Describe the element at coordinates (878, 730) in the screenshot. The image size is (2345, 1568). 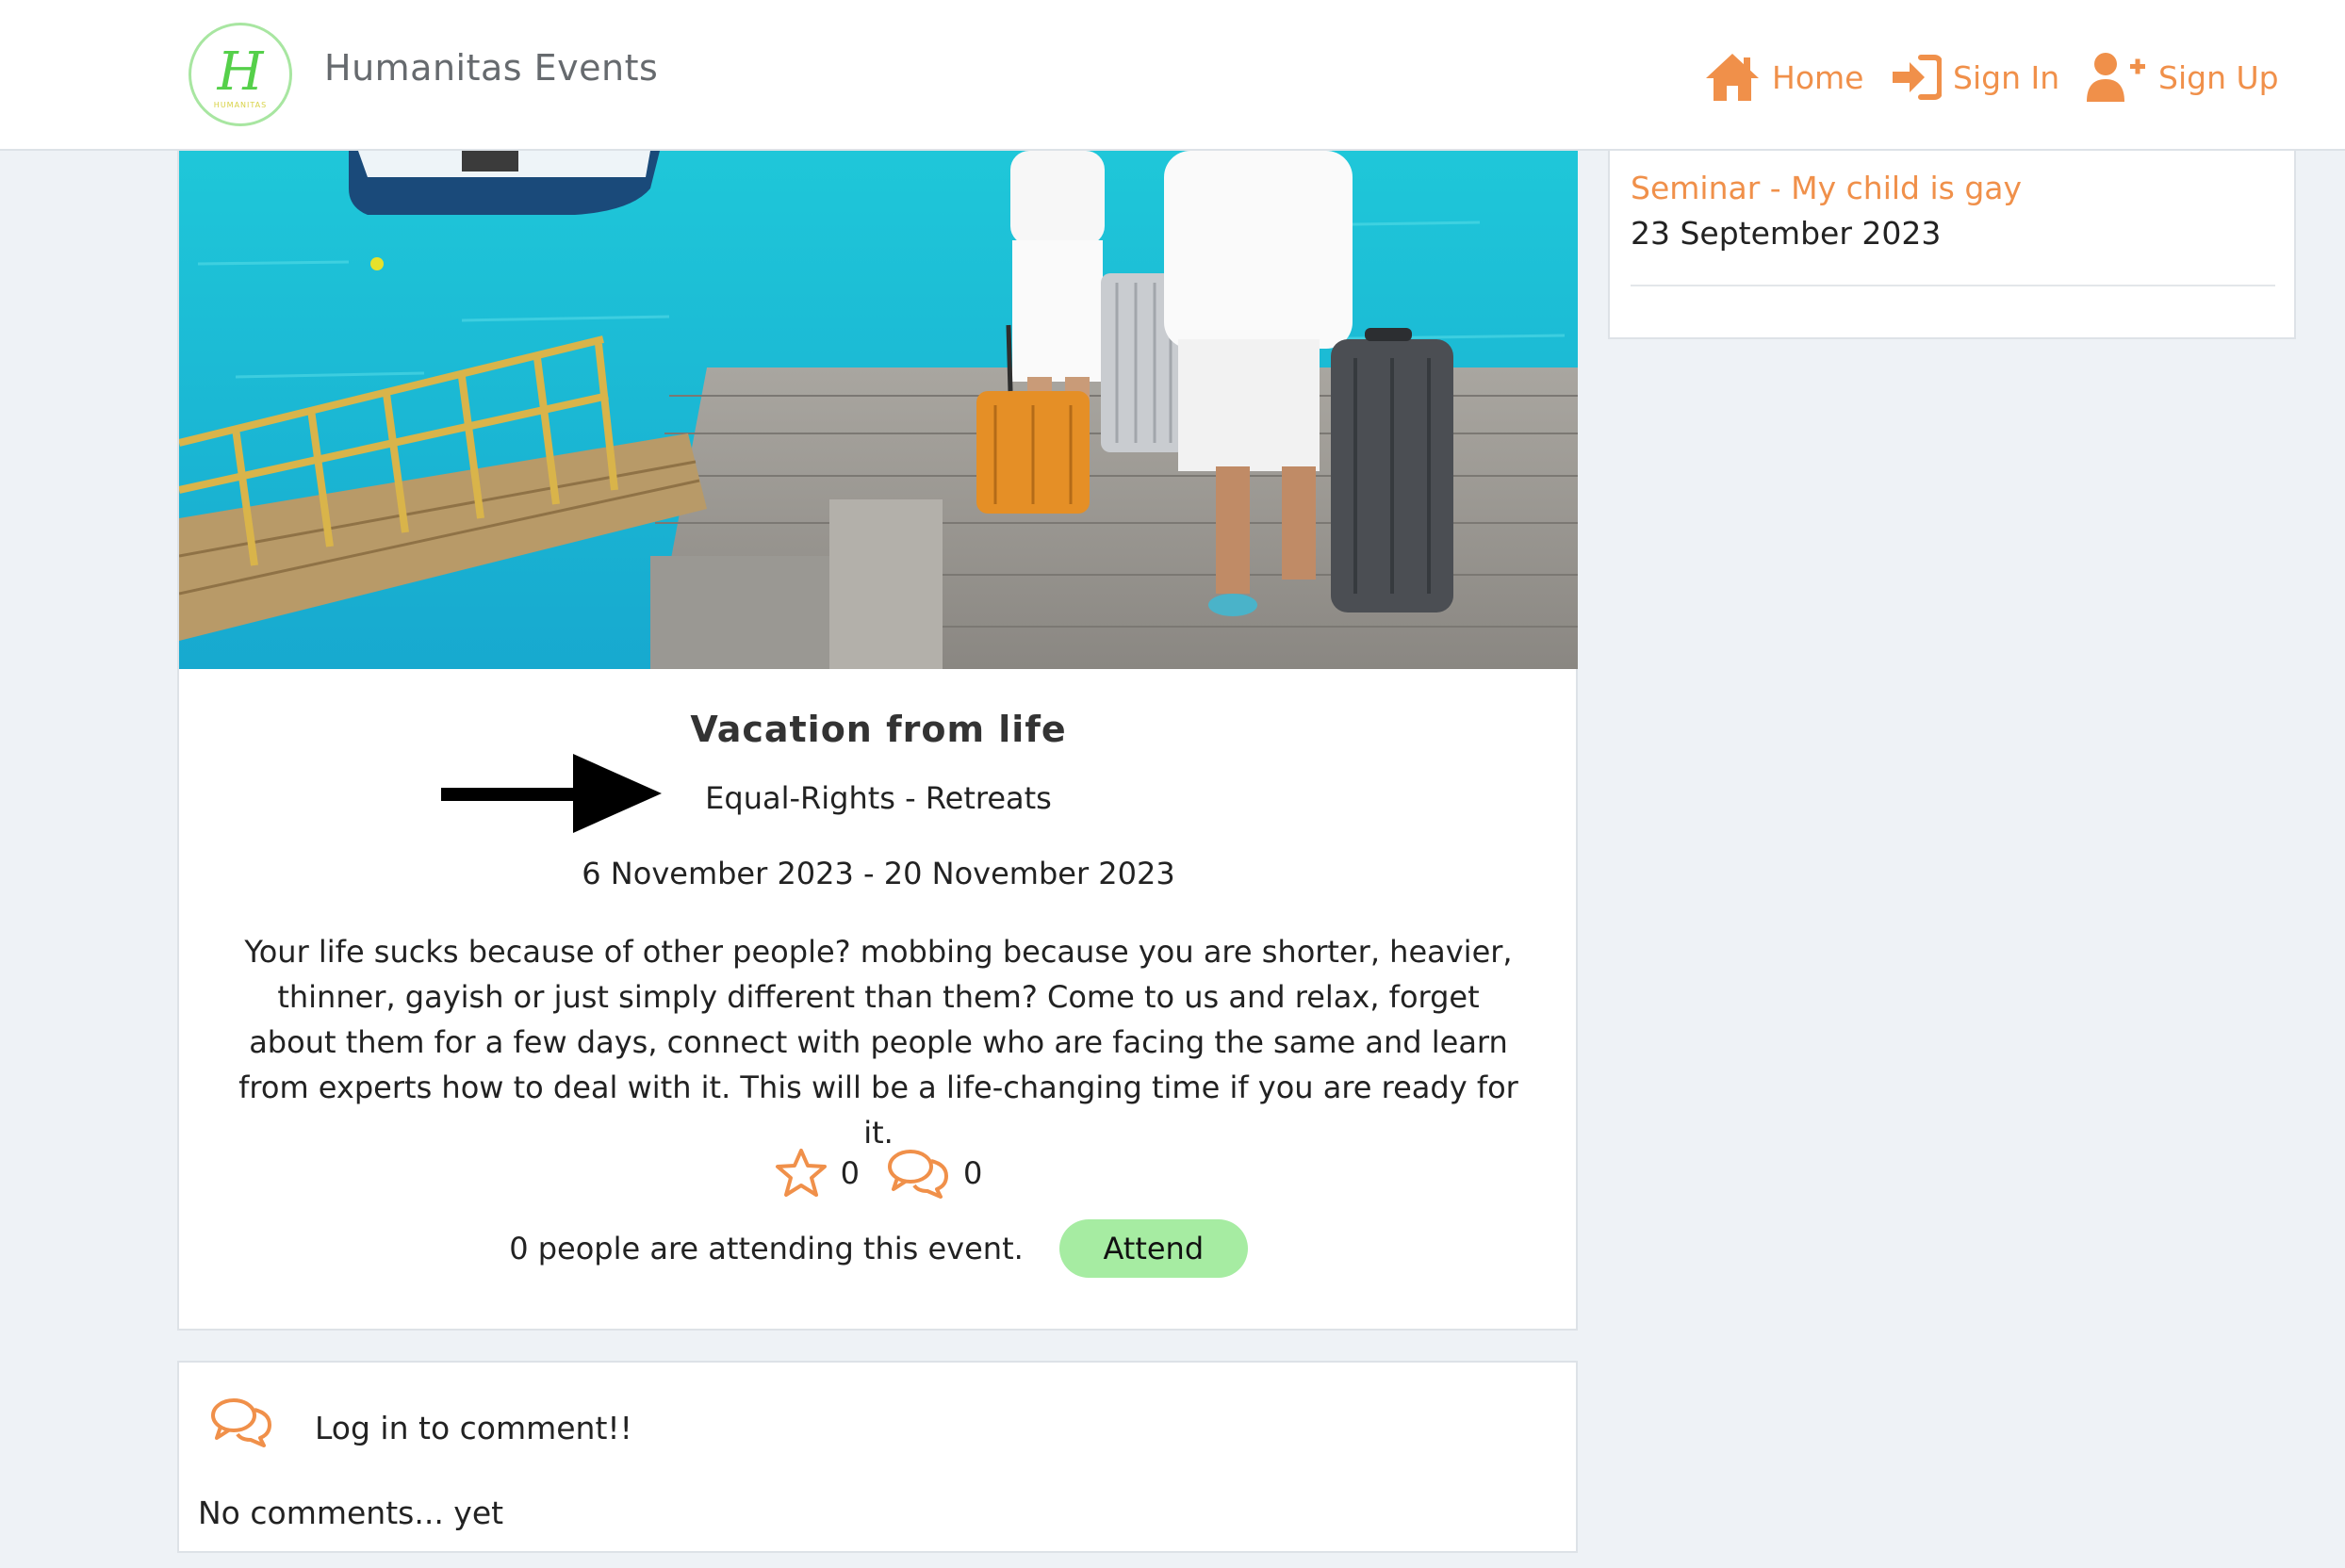
I see `event-title: Vacation from life` at that location.